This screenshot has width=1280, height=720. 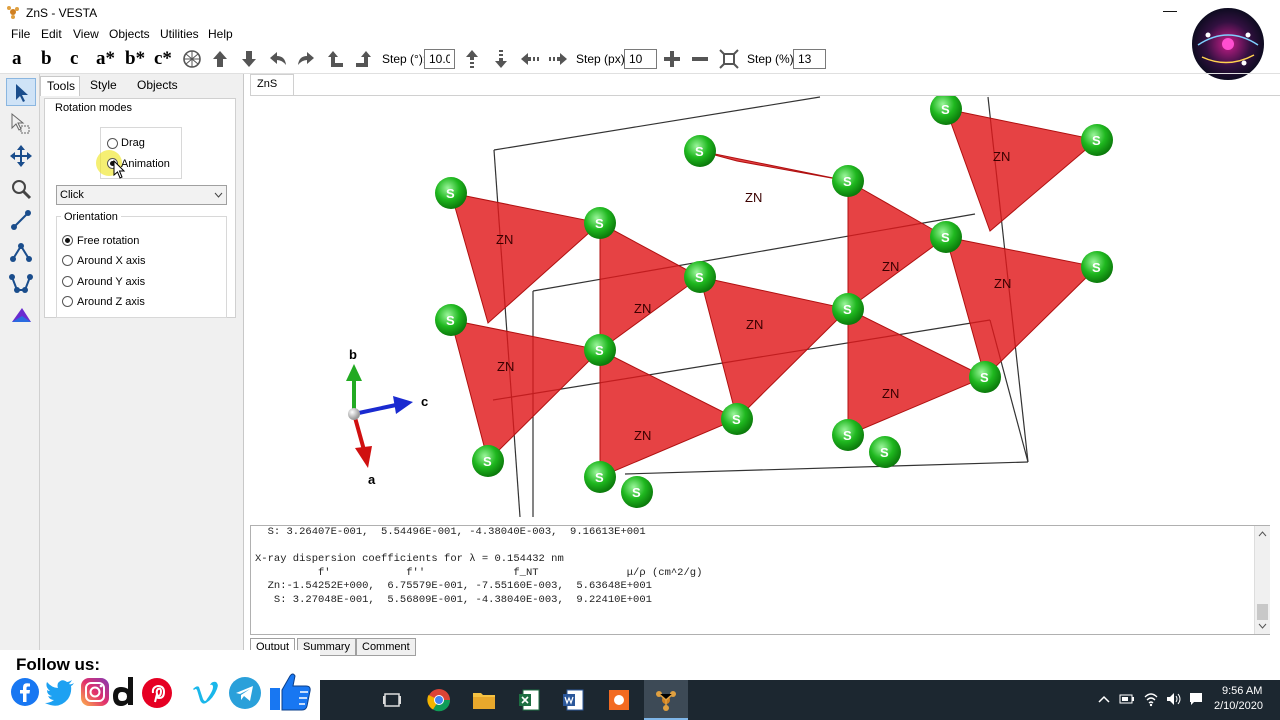 I want to click on telegram-icon, so click(x=245, y=693).